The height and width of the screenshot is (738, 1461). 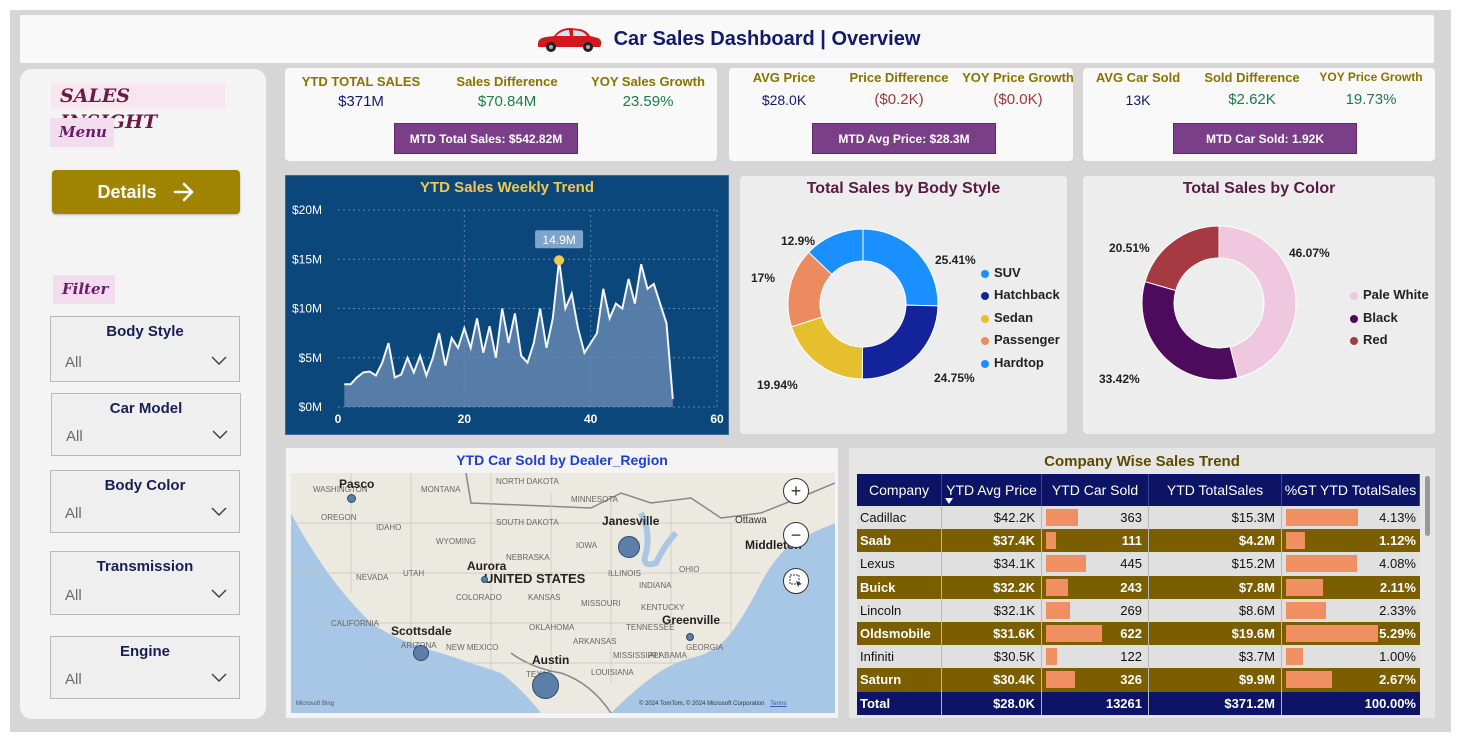 I want to click on kpi-value: $70.84M, so click(x=507, y=101).